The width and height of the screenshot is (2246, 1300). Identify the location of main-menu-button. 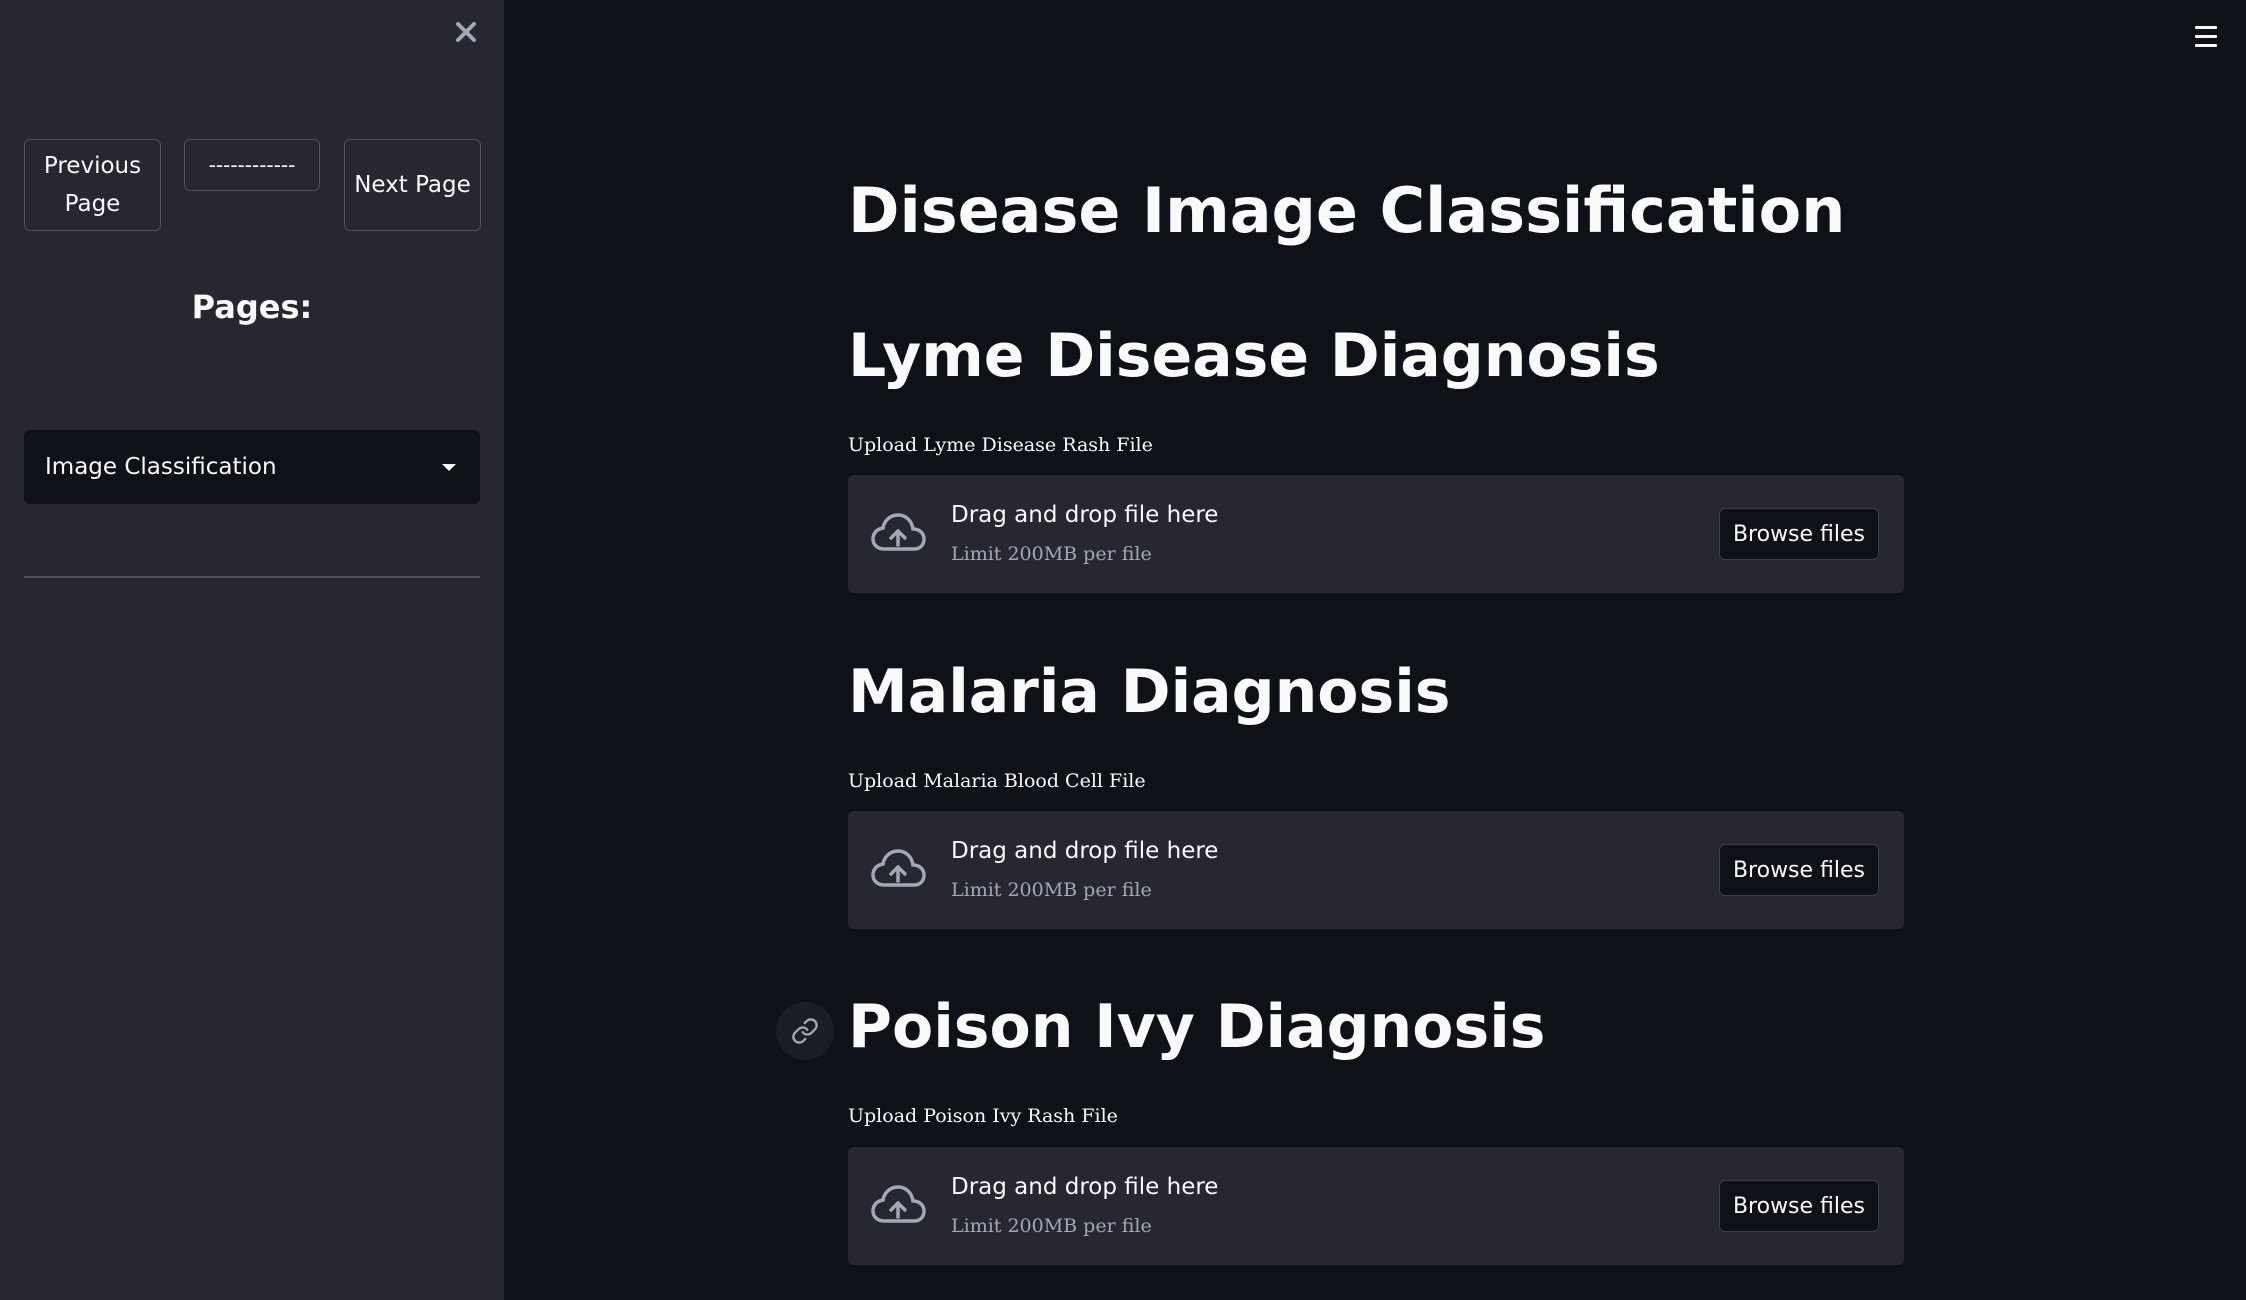
(2206, 36).